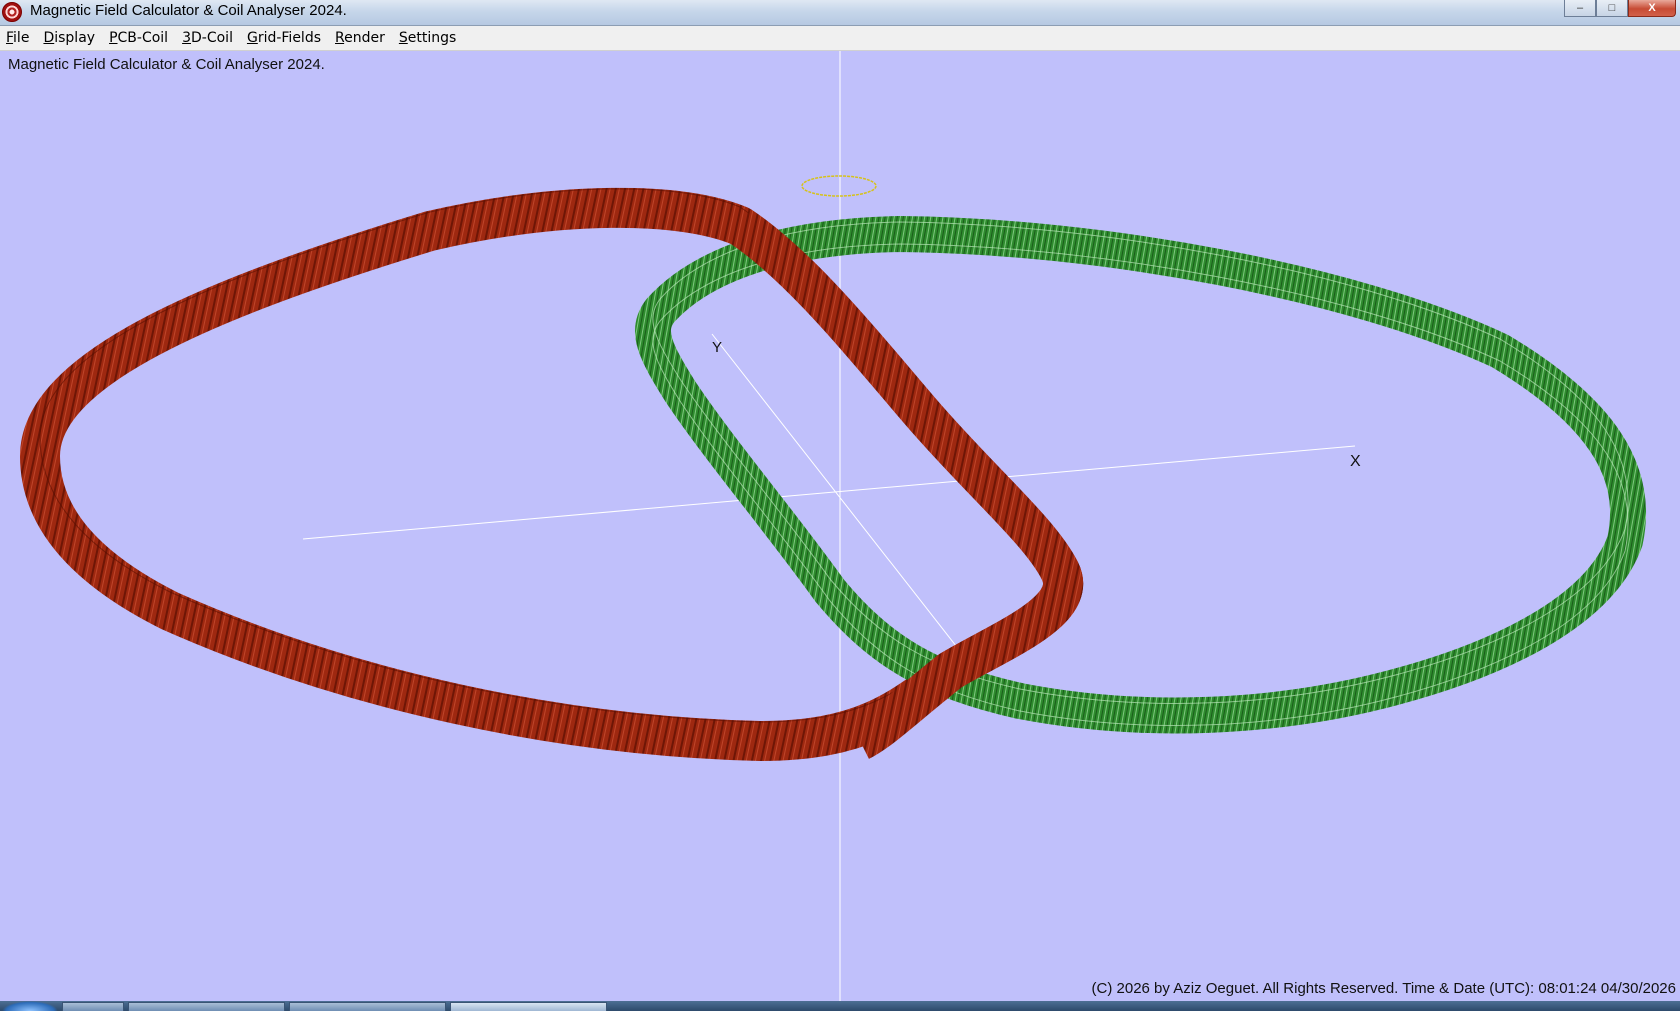 The width and height of the screenshot is (1680, 1011). I want to click on menu-display-label: isplay, so click(75, 38).